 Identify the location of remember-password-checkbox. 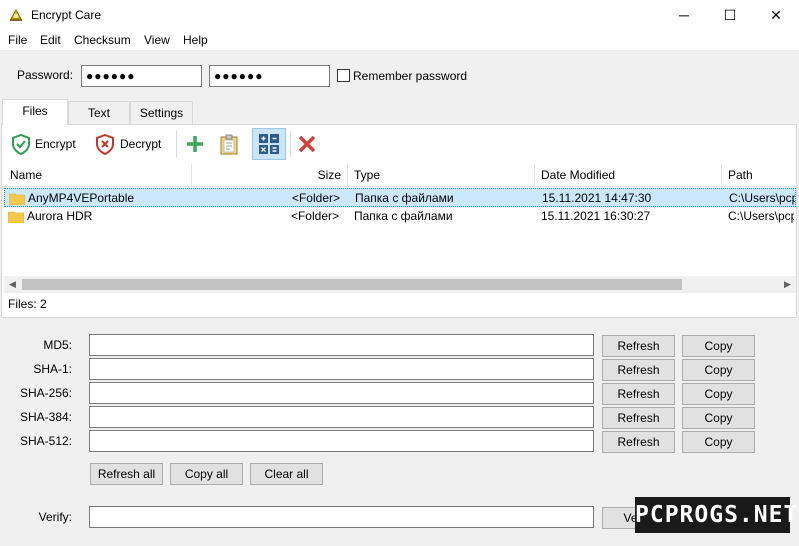
(343, 75).